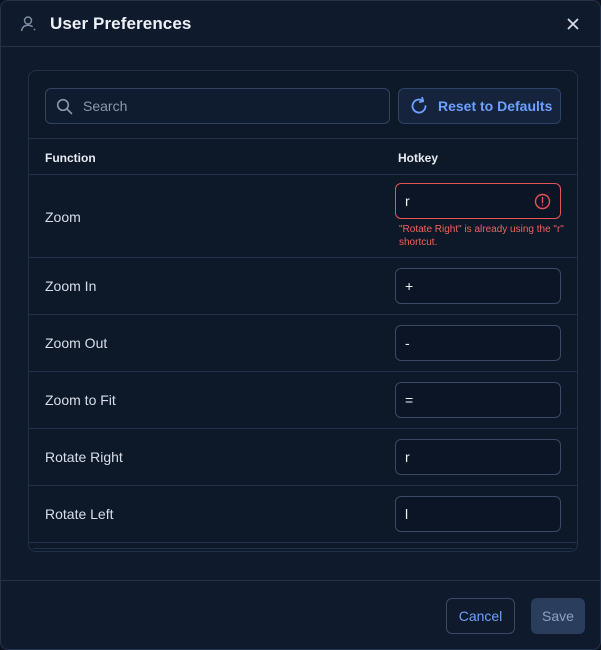 The height and width of the screenshot is (650, 601). What do you see at coordinates (542, 201) in the screenshot?
I see `alert-circle-icon` at bounding box center [542, 201].